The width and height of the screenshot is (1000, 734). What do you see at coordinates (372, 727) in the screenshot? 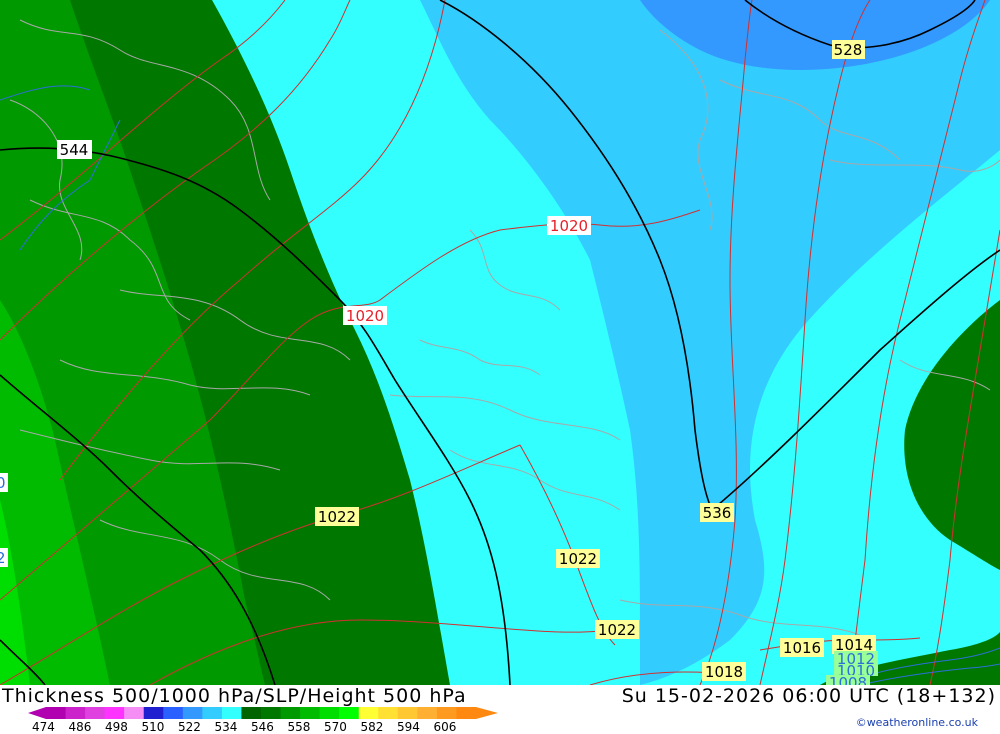
I see `scale-label: 582` at bounding box center [372, 727].